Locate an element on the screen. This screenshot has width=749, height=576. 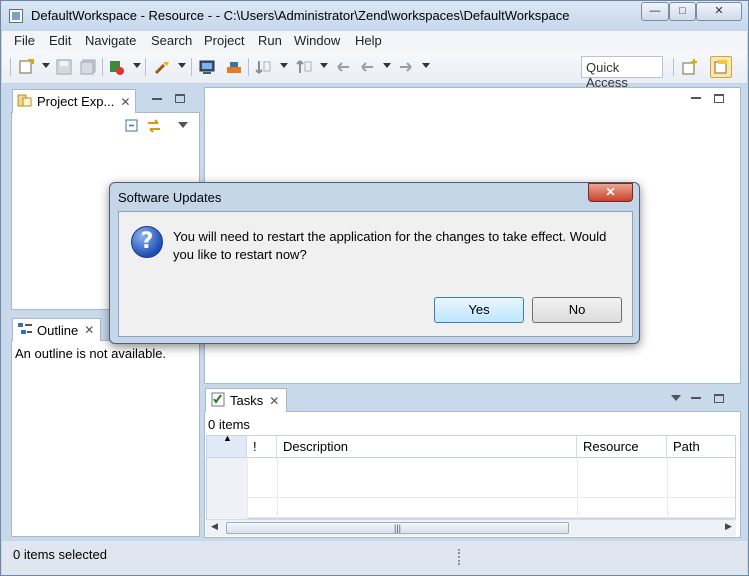
new-dropdown-icon is located at coordinates (46, 65).